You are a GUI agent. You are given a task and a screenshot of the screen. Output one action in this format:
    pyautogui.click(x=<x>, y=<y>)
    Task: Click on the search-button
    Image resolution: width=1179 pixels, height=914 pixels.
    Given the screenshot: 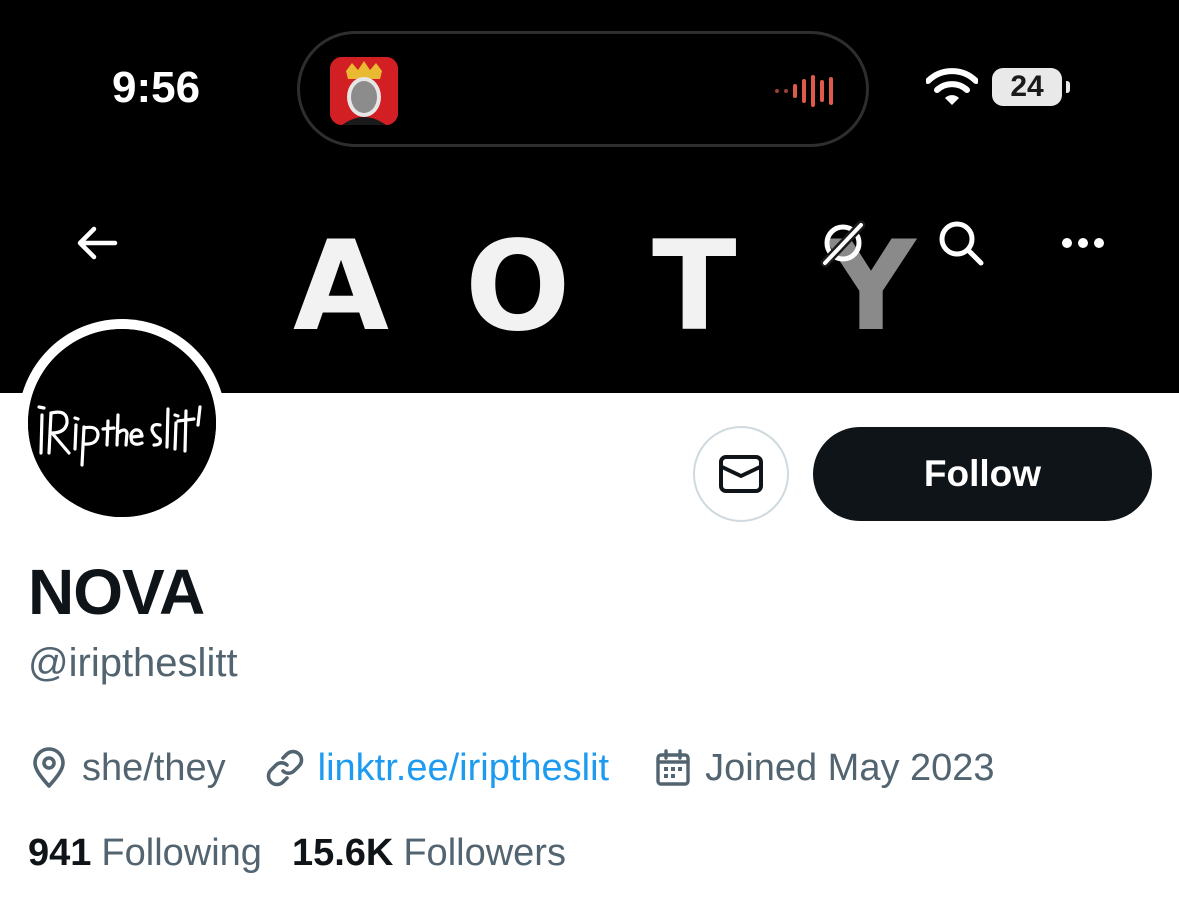 What is the action you would take?
    pyautogui.click(x=961, y=243)
    